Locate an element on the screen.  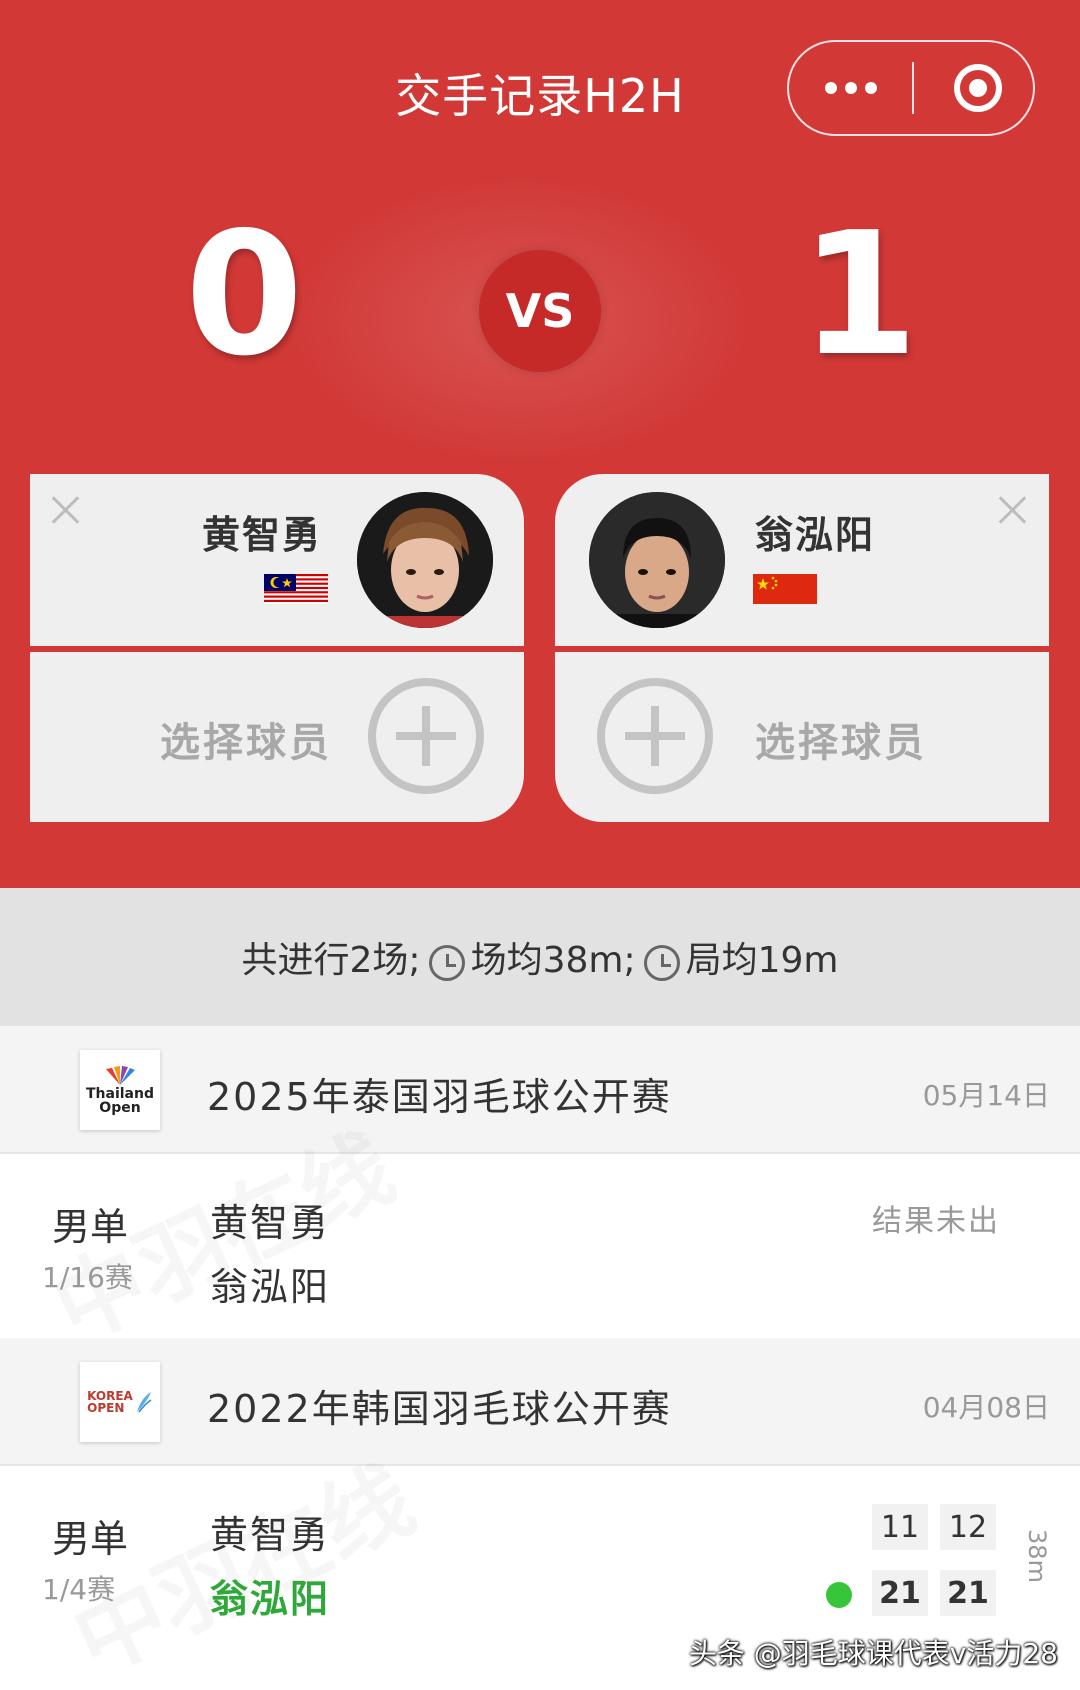
match-status: 结果未出 is located at coordinates (936, 1221).